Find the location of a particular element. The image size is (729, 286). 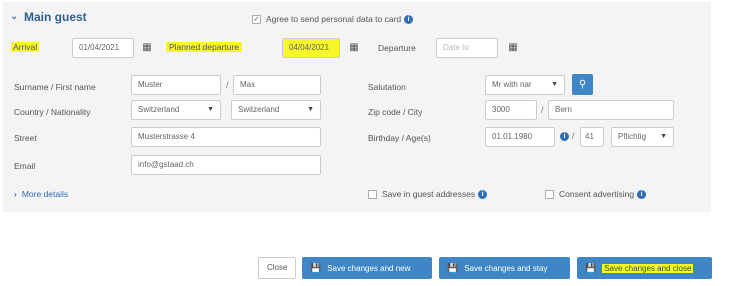

departure-input: Date to is located at coordinates (467, 48).